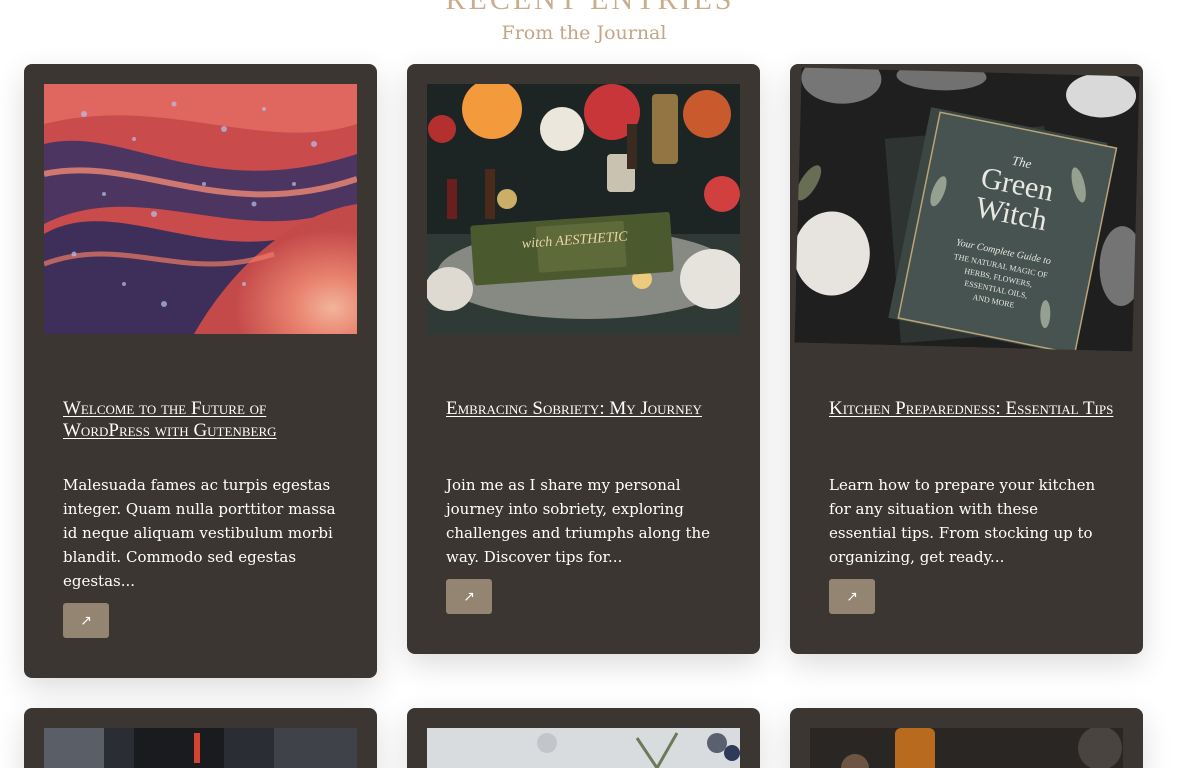 This screenshot has height=768, width=1180. I want to click on post-image-abstract-paint, so click(200, 209).